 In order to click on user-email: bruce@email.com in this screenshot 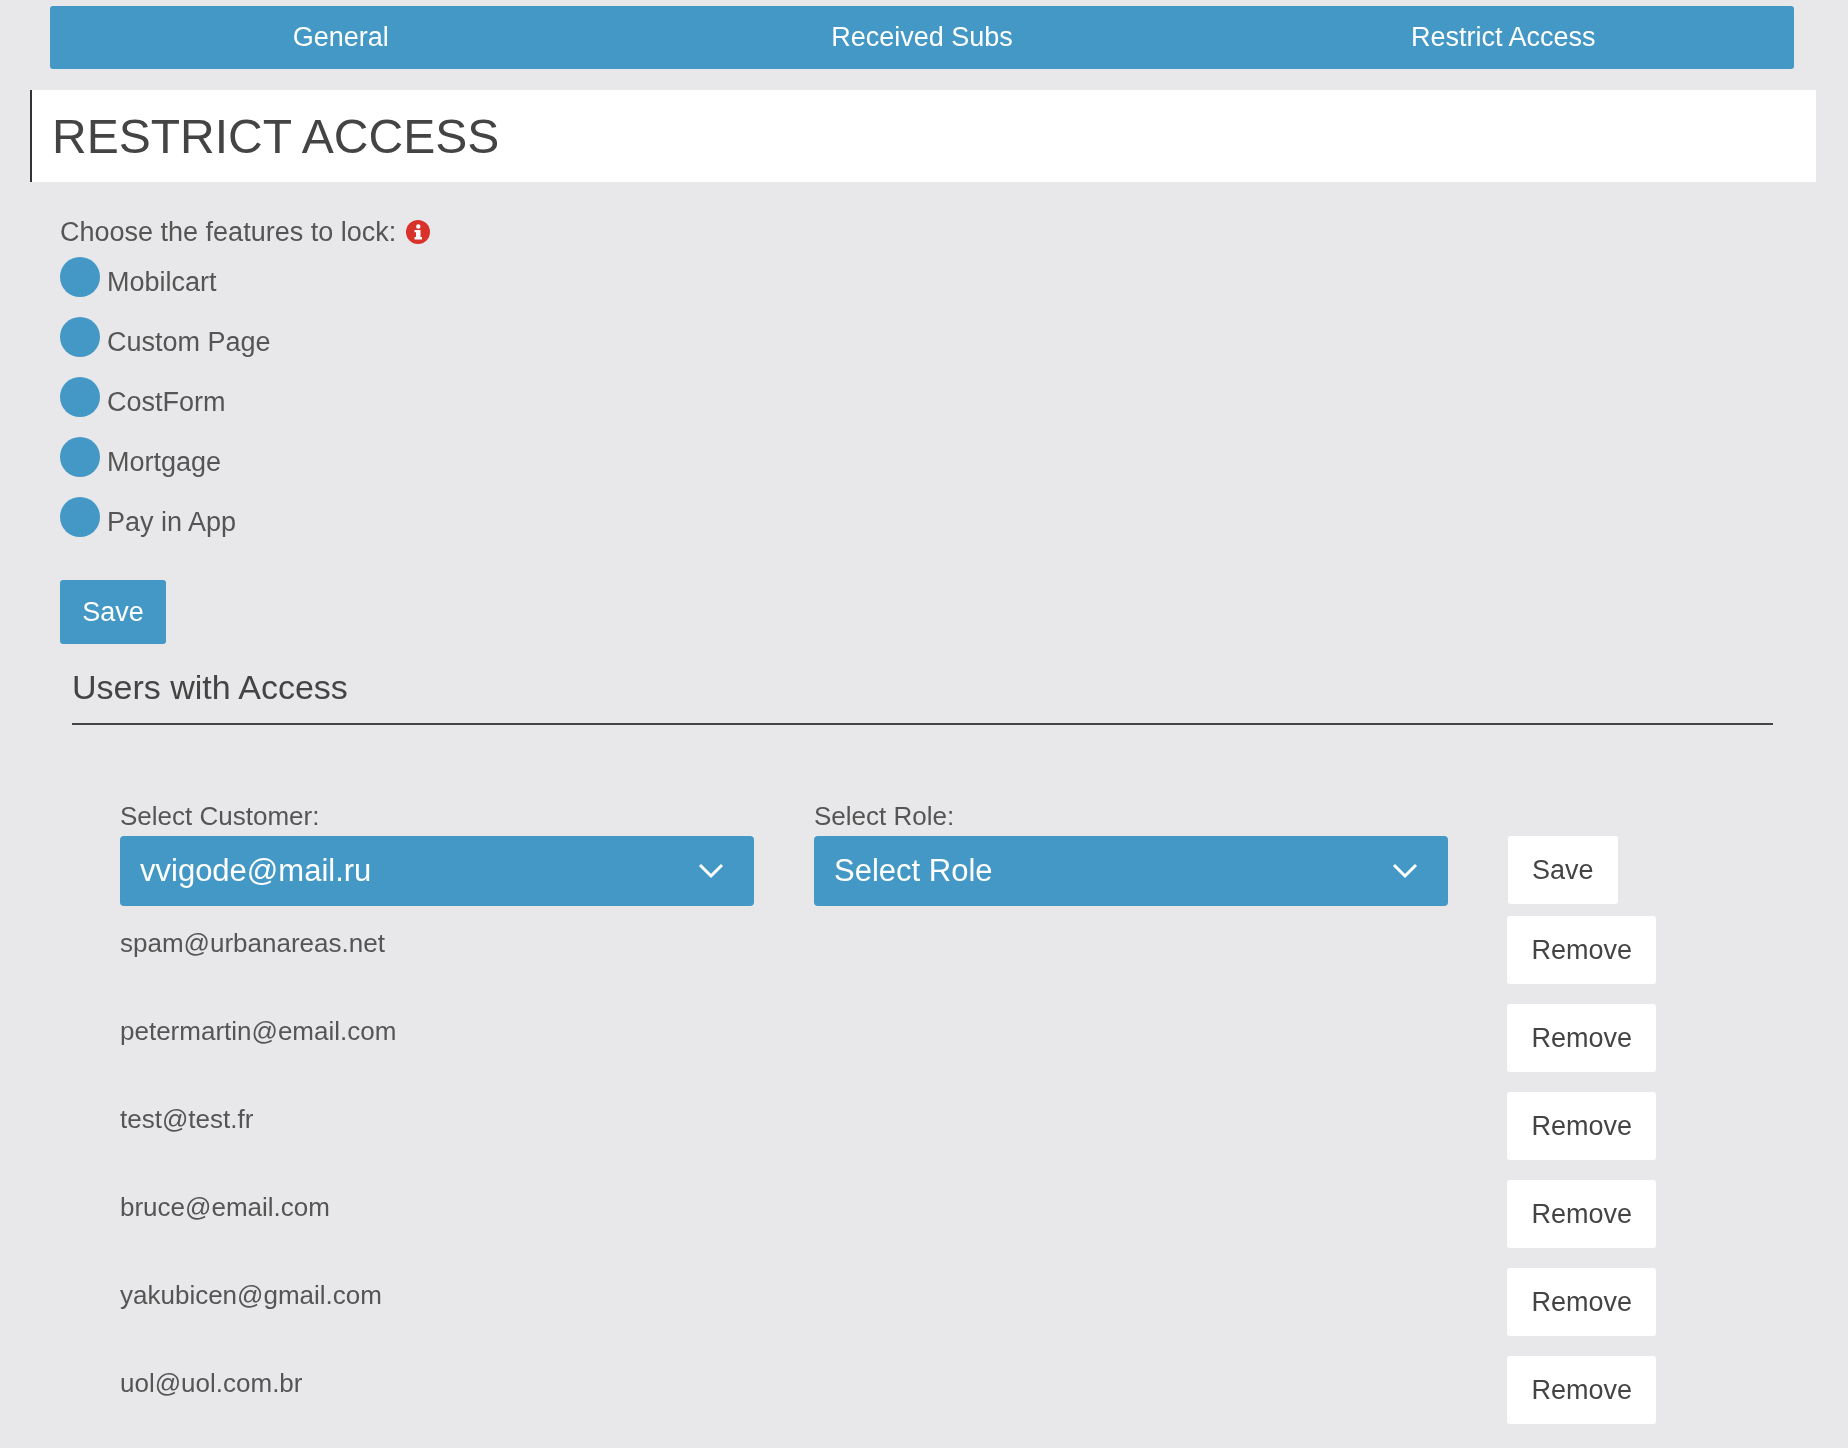, I will do `click(225, 1207)`.